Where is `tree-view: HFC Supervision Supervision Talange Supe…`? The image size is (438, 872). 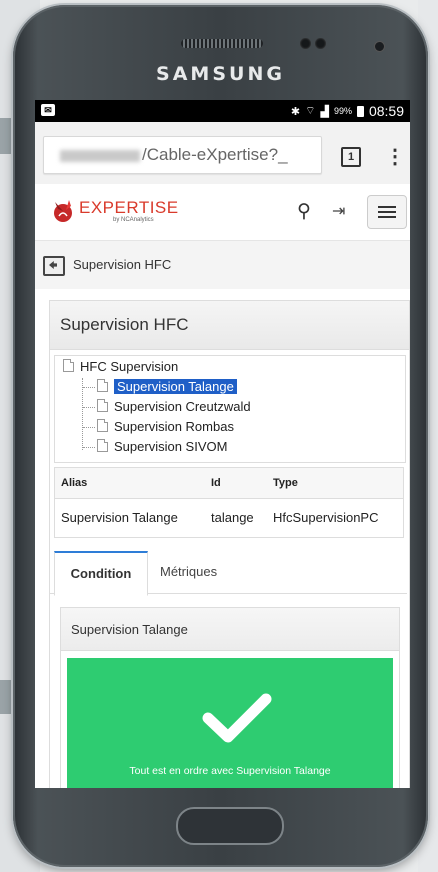 tree-view: HFC Supervision Supervision Talange Supe… is located at coordinates (230, 409).